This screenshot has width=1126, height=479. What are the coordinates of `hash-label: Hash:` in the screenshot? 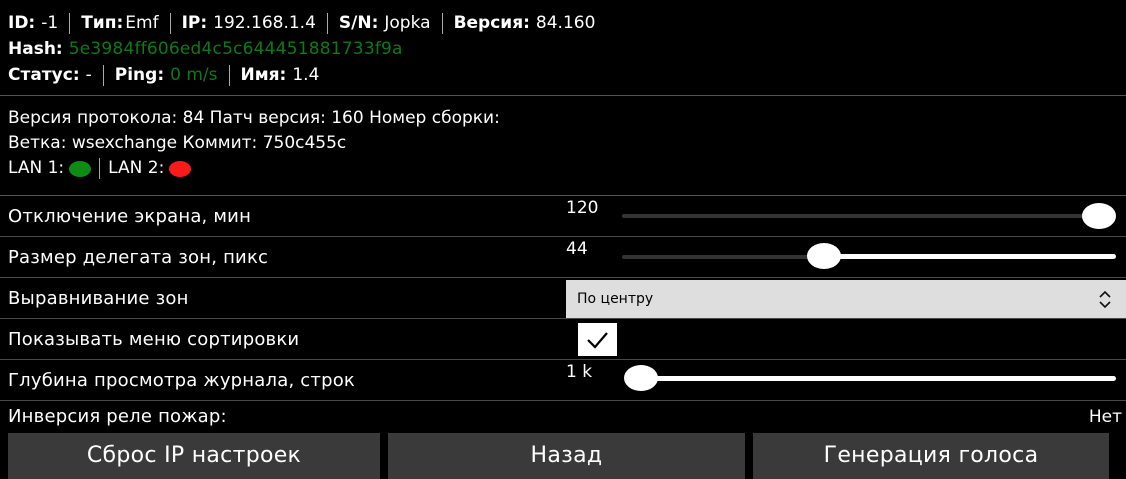 It's located at (35, 49).